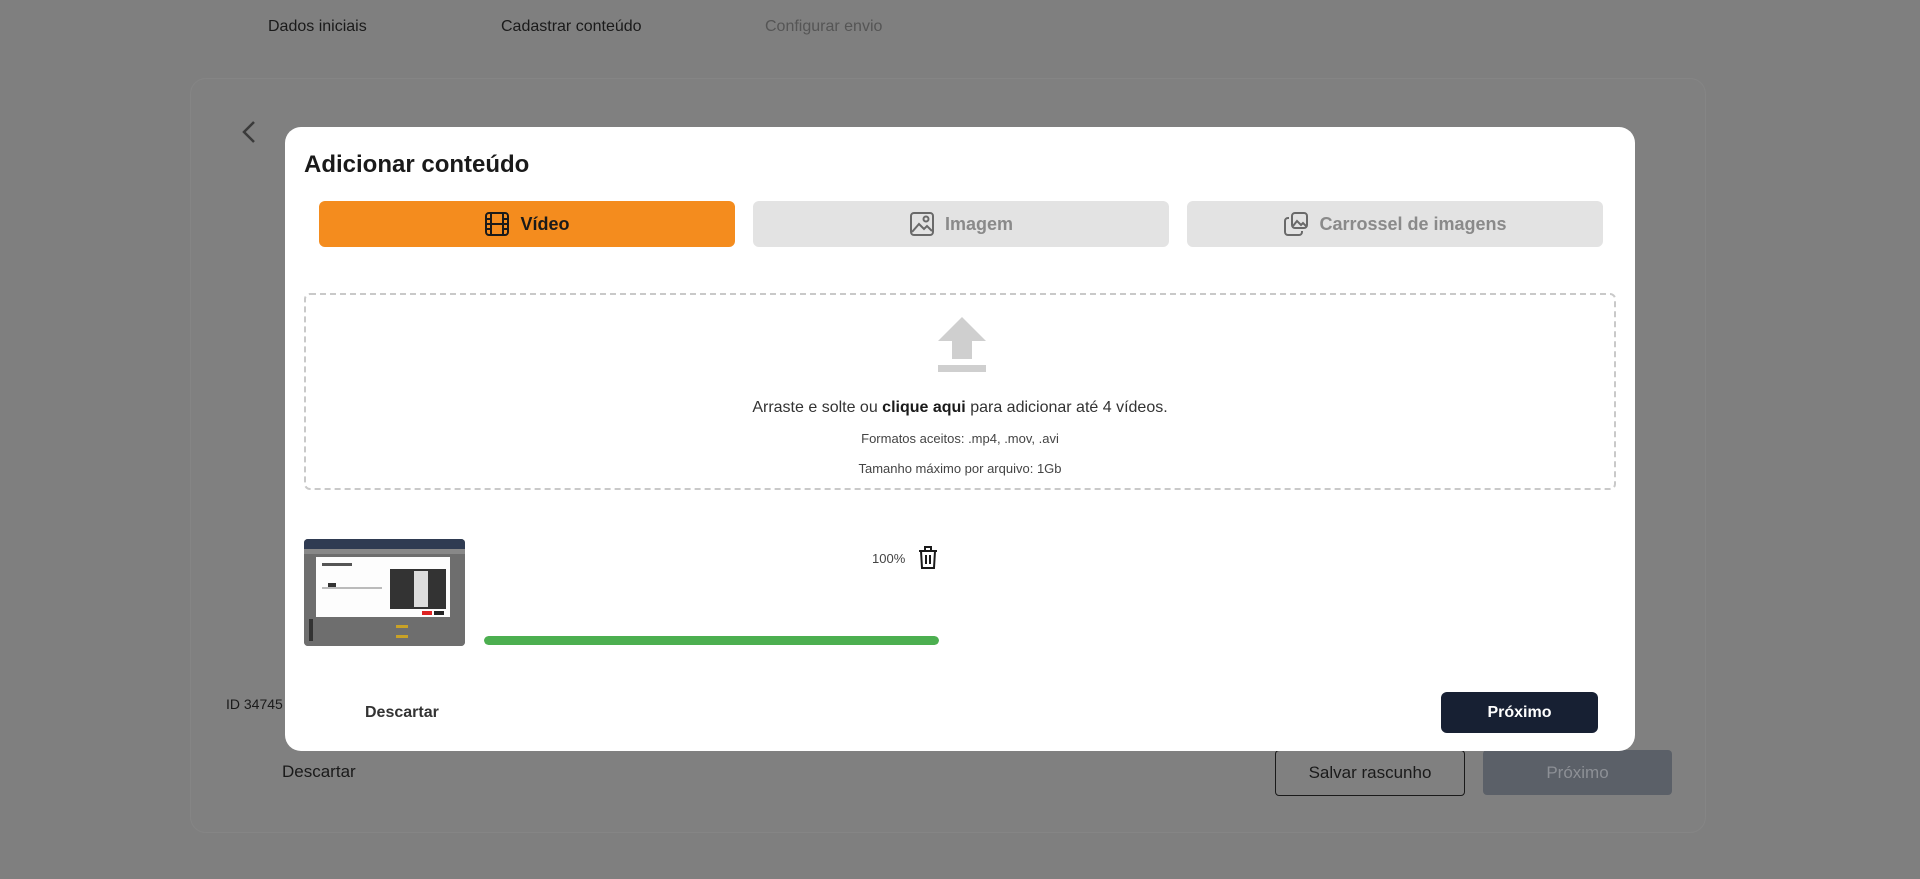 The width and height of the screenshot is (1920, 879). I want to click on film-icon, so click(497, 224).